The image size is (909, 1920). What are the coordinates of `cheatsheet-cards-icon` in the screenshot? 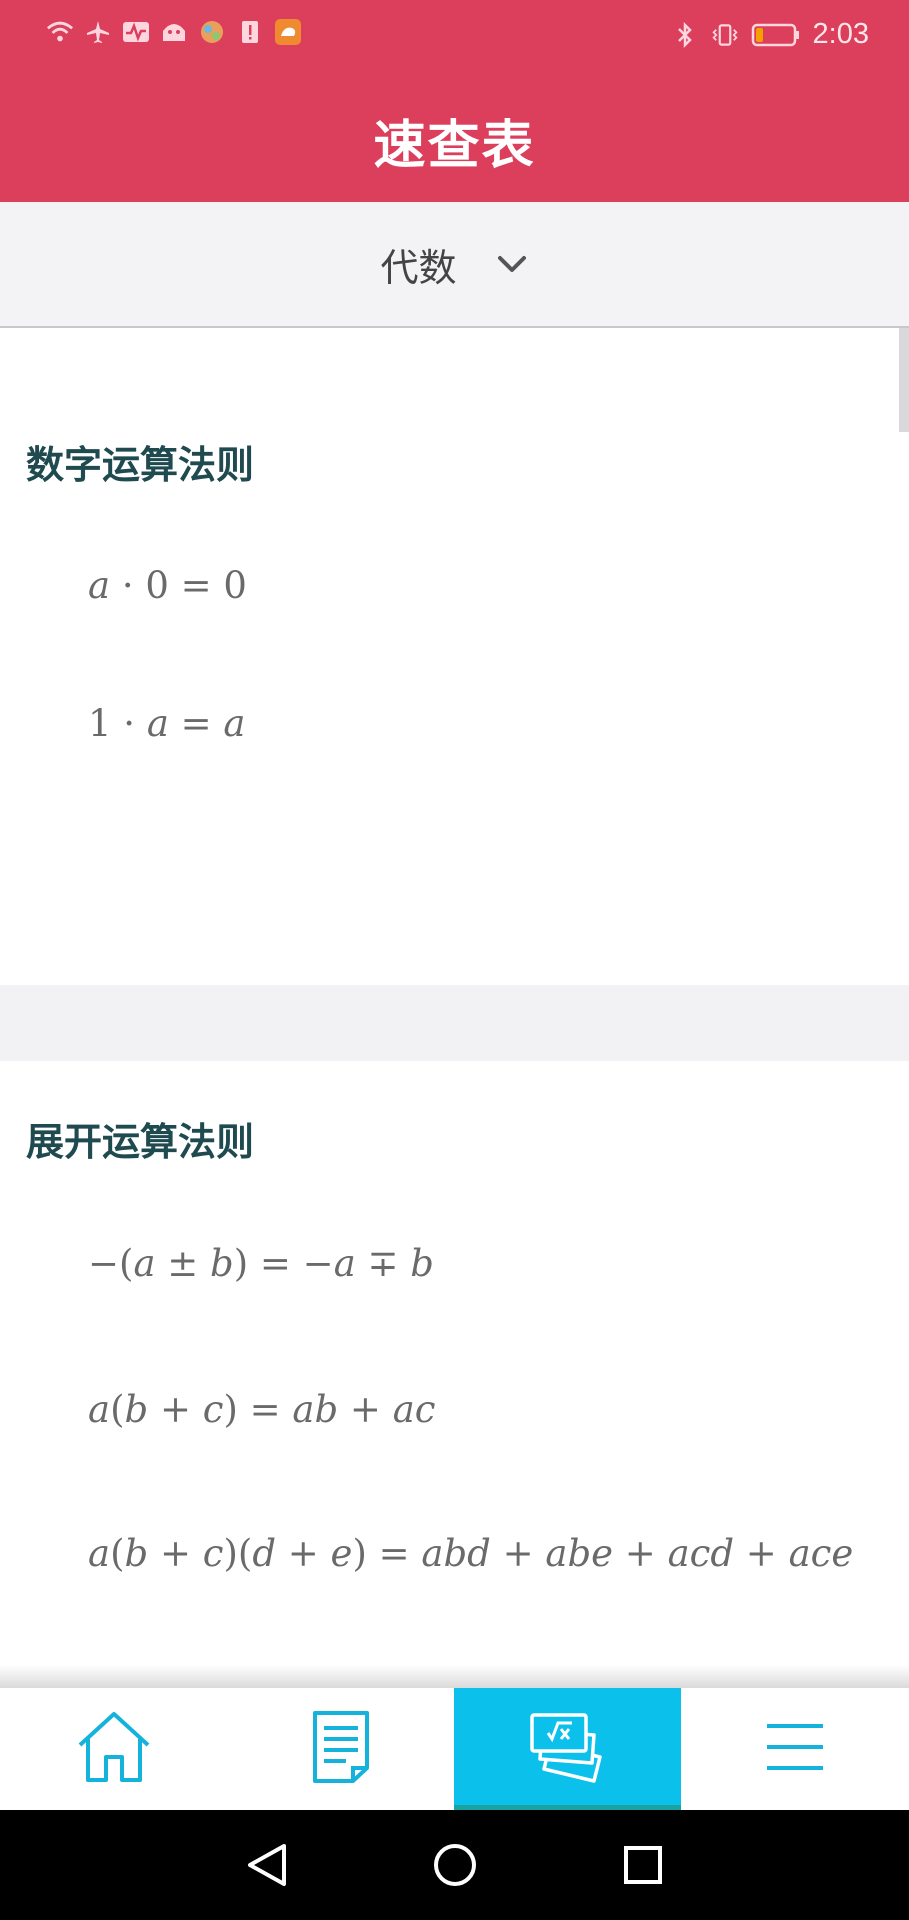 It's located at (568, 1749).